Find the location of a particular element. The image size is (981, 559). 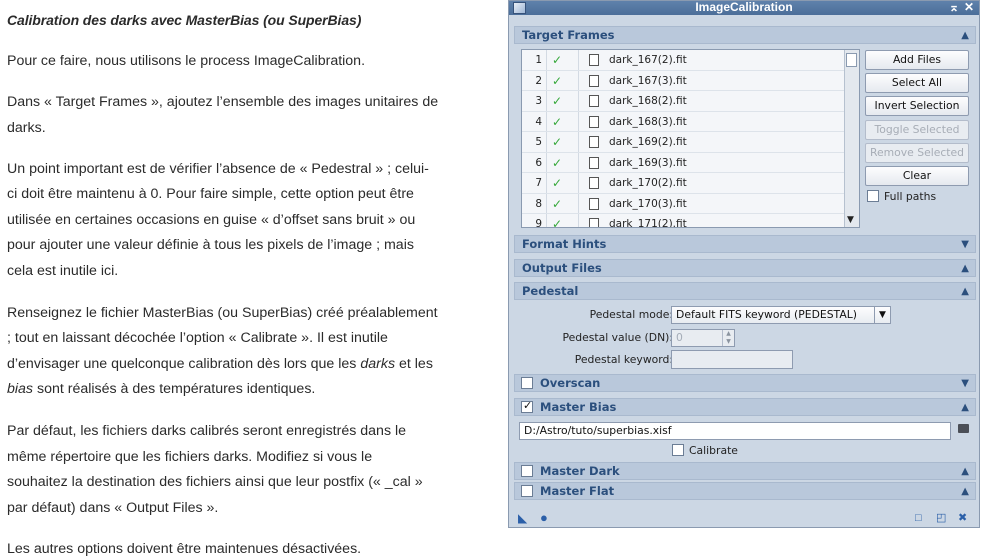

section-title: Target Frames is located at coordinates (568, 35).